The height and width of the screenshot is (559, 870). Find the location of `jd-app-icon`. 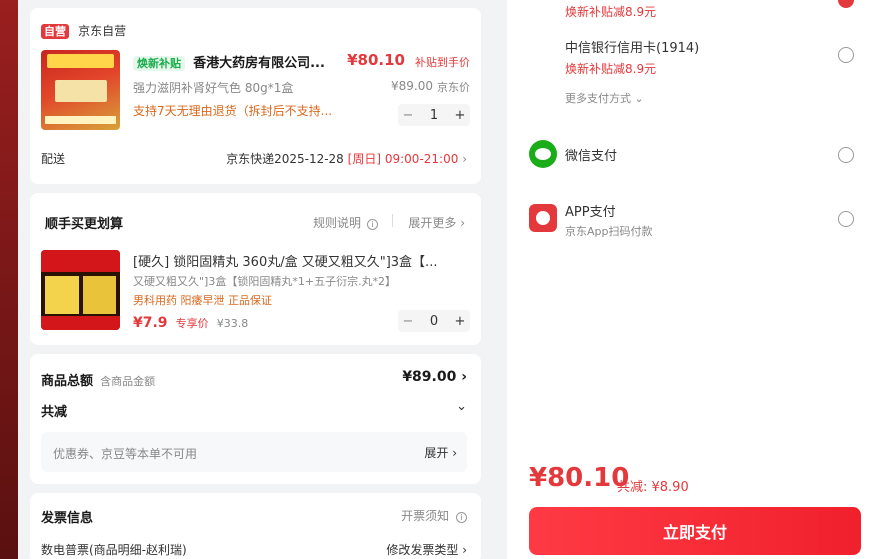

jd-app-icon is located at coordinates (543, 218).